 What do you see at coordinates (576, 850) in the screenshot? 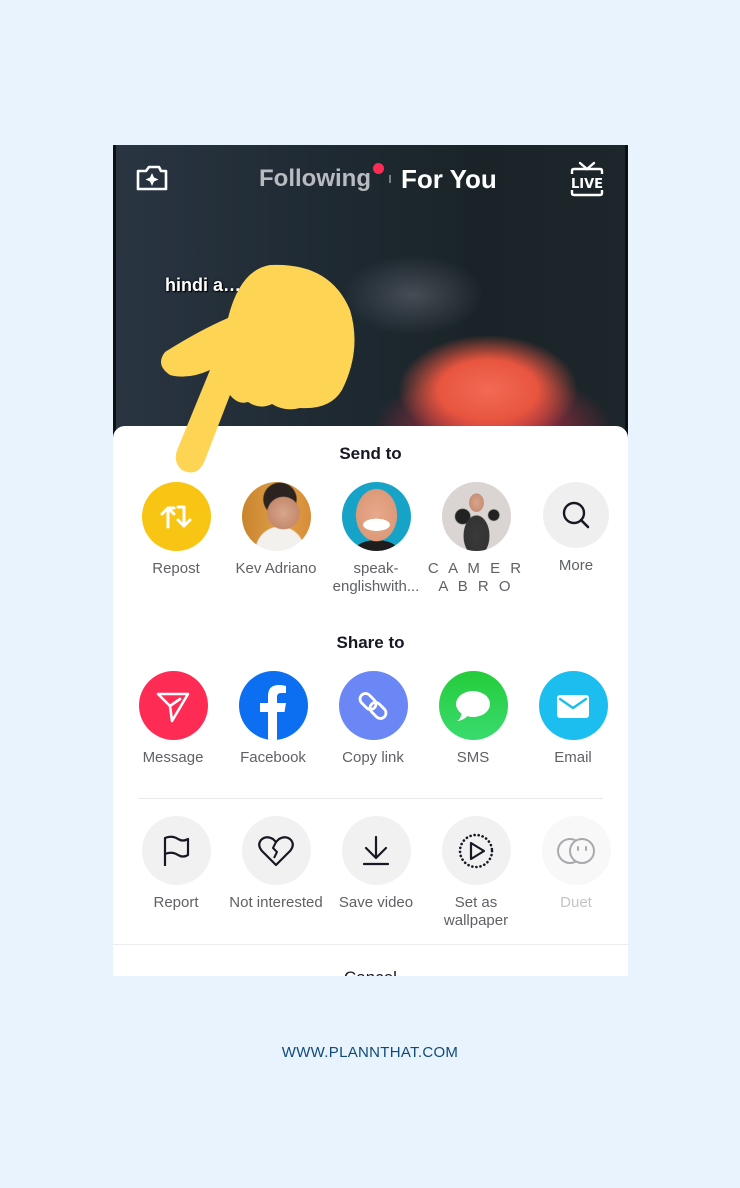
I see `duet-icon` at bounding box center [576, 850].